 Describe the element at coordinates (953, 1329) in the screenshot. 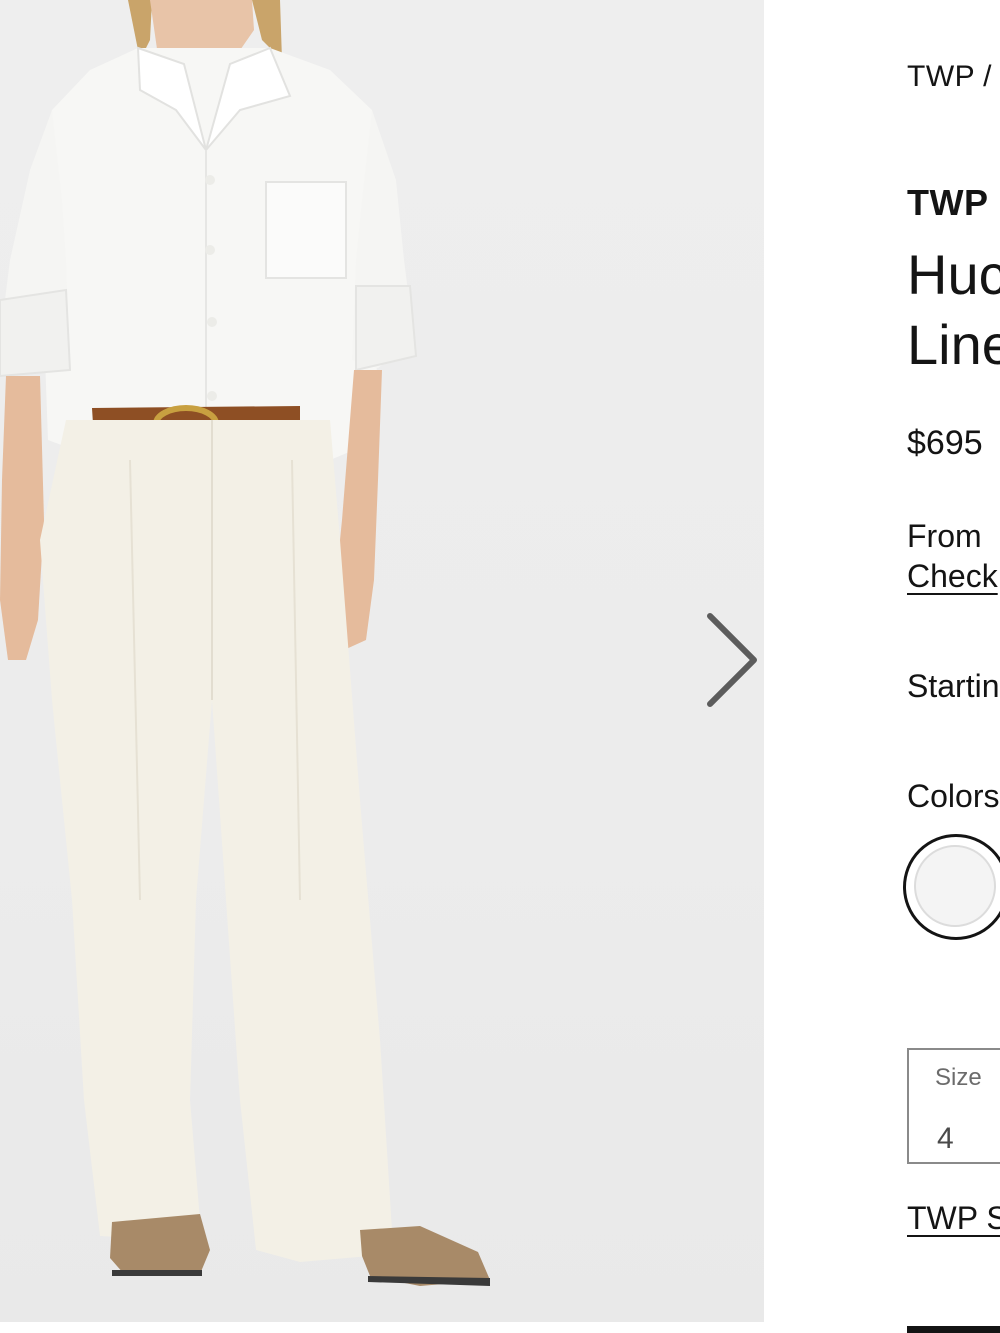

I see `add-to-bag-button-edge` at that location.